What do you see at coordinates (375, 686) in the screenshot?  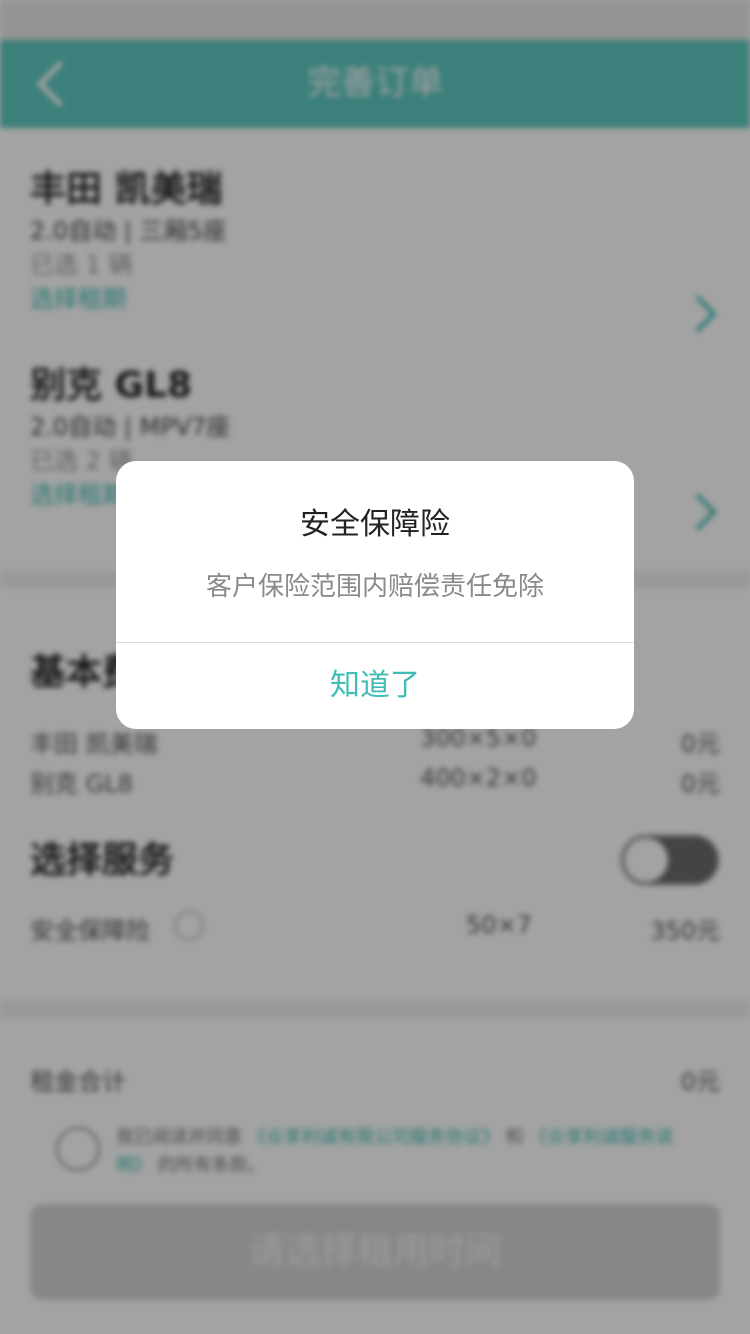 I see `got-it-button: 知道了` at bounding box center [375, 686].